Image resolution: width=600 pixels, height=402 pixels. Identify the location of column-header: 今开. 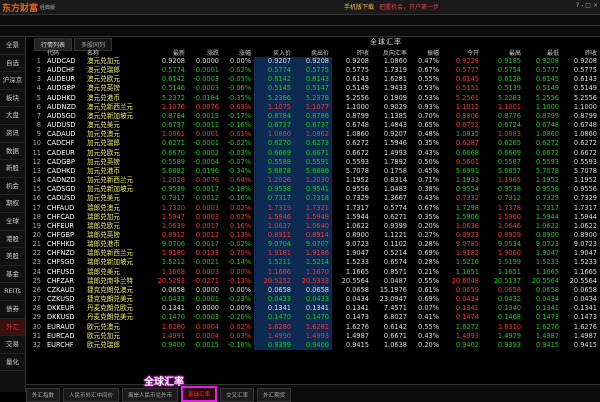
(462, 52).